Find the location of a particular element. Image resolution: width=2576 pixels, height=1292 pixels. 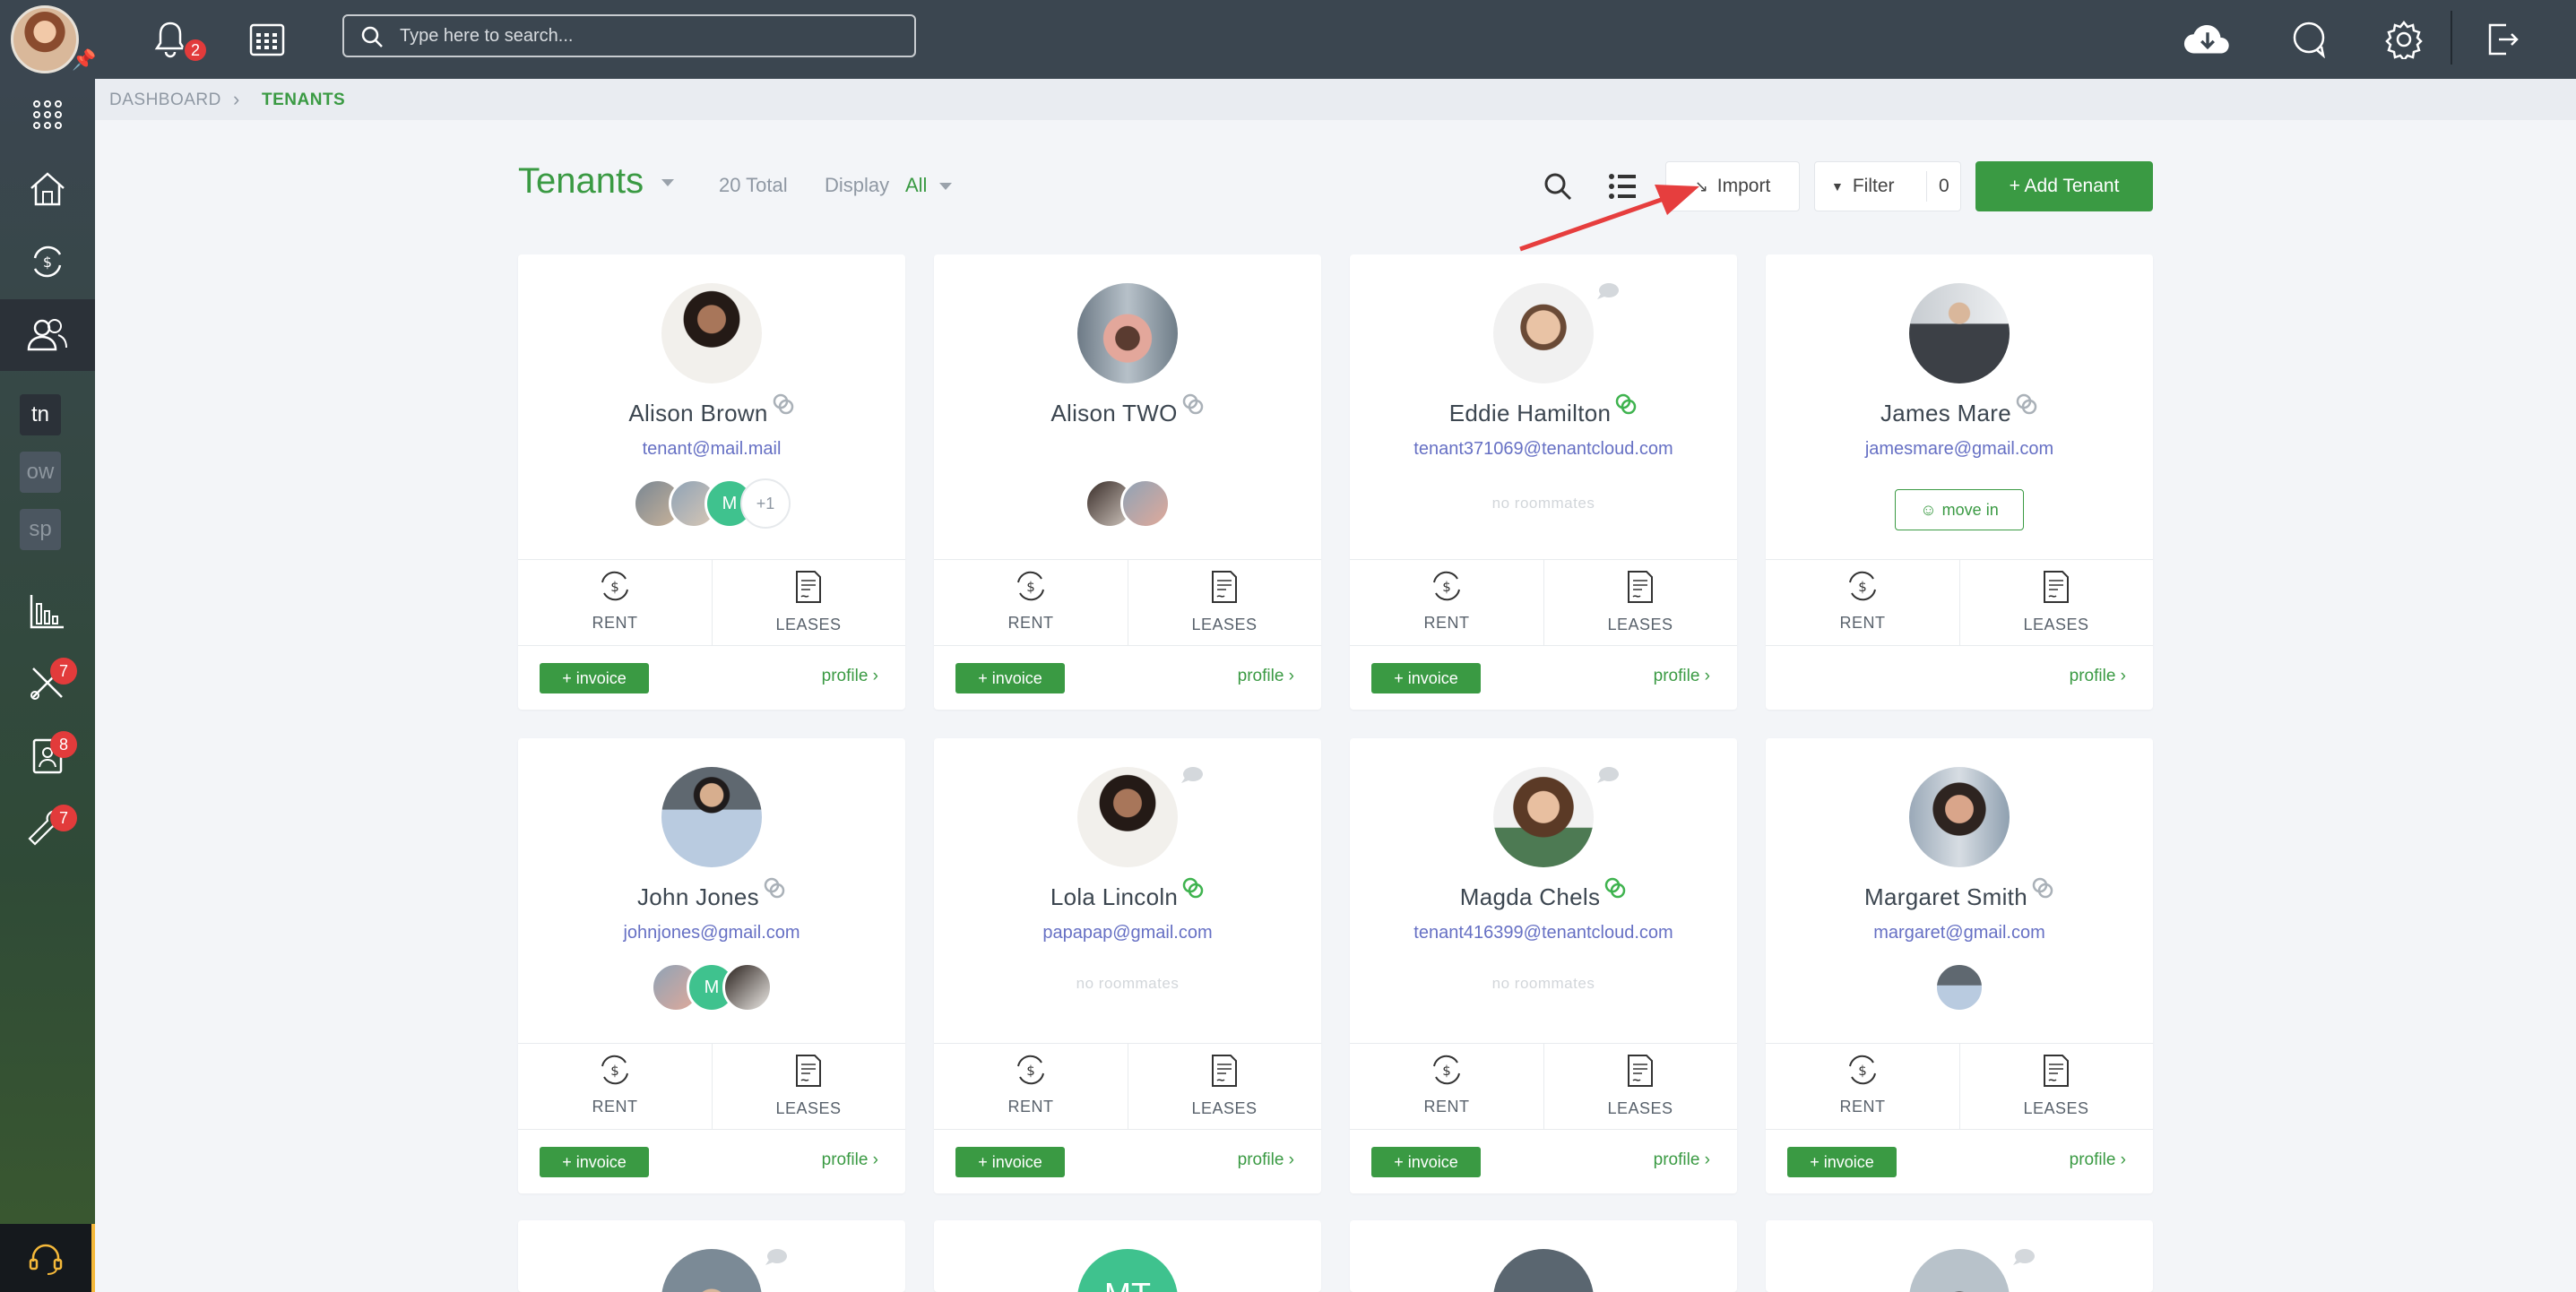

filter-button: ▼ Filter 0 is located at coordinates (1887, 186).